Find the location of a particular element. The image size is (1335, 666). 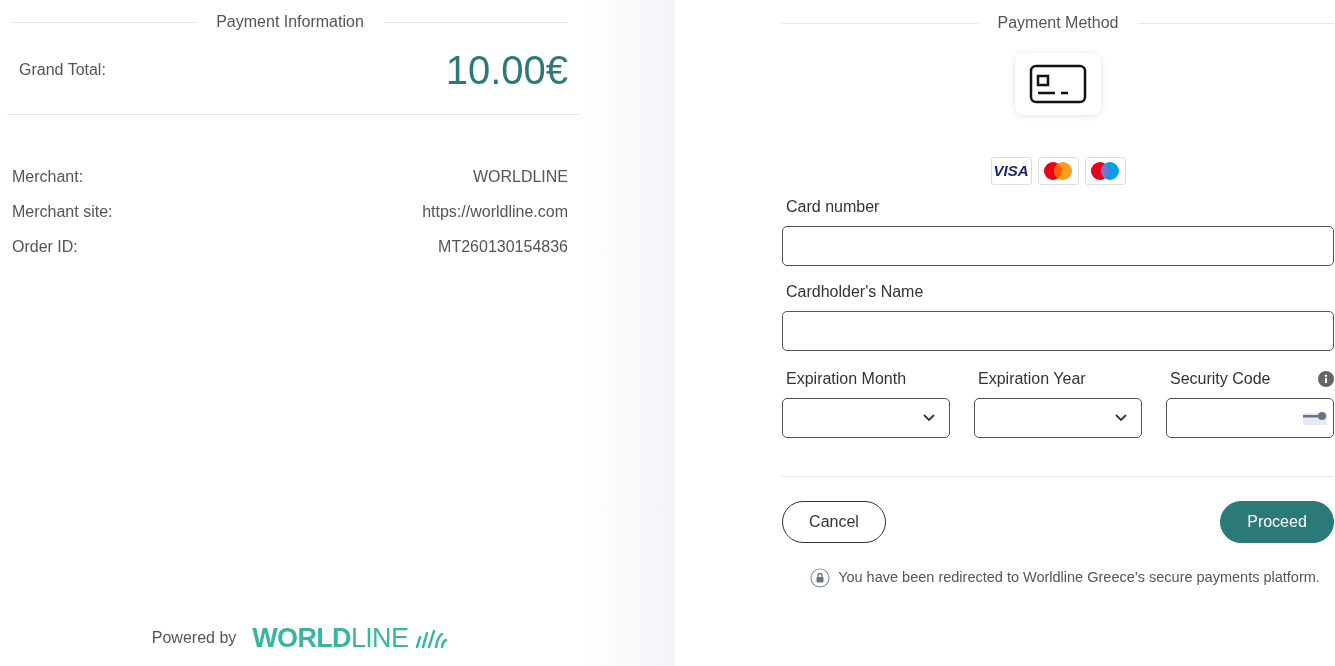

field-label: Expiration Month is located at coordinates (846, 379).